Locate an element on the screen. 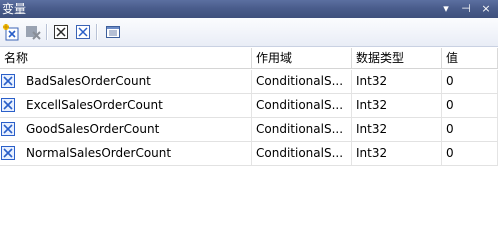 Image resolution: width=498 pixels, height=240 pixels. column-header-value: 值 is located at coordinates (470, 58).